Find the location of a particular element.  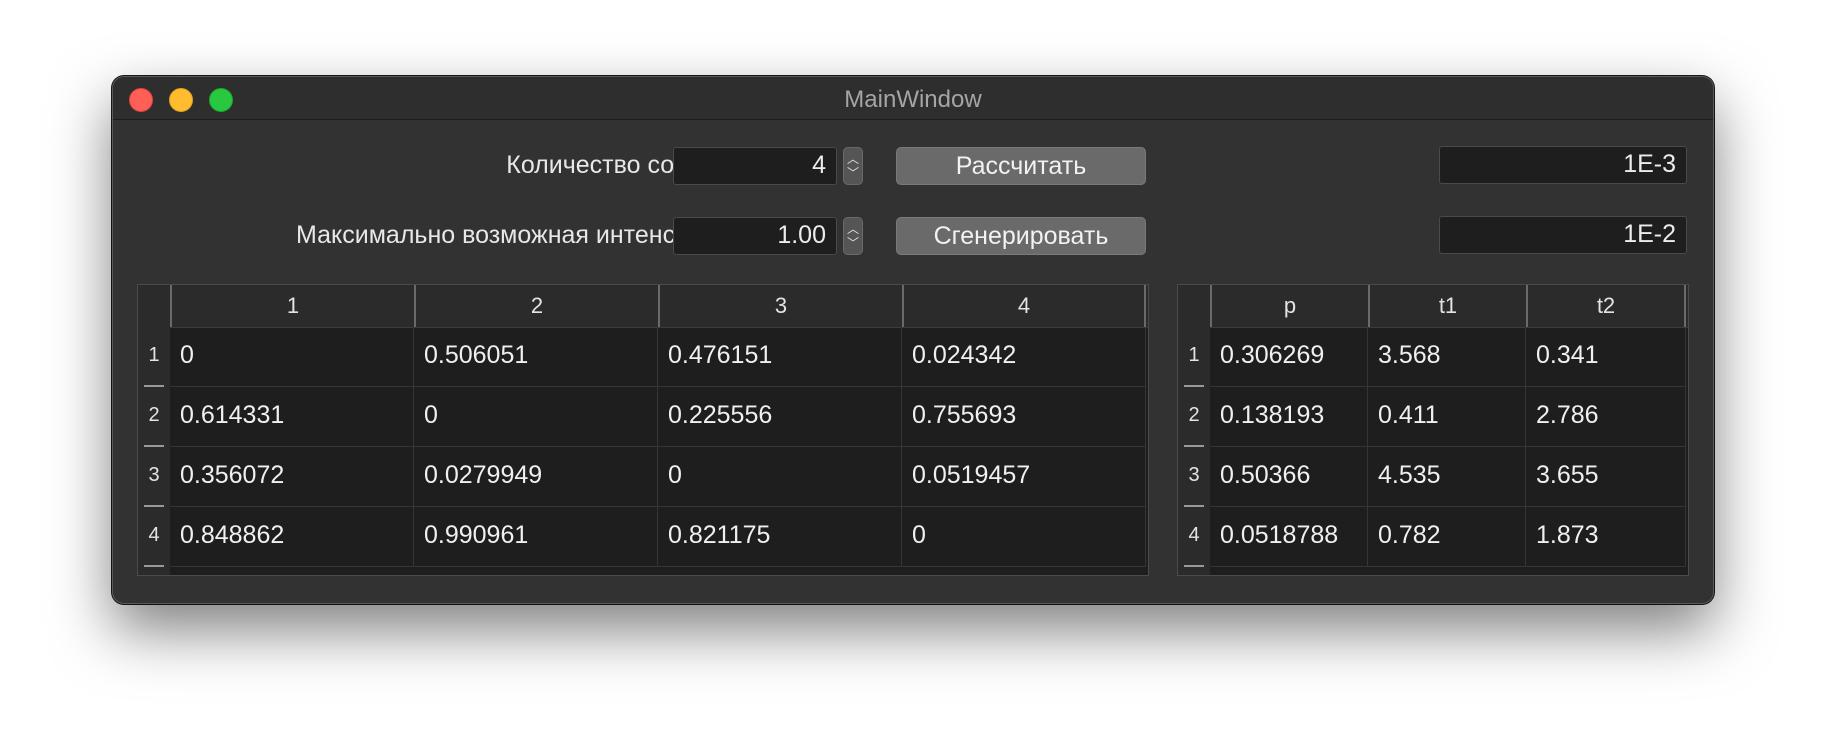

table-cell: 0.411 is located at coordinates (1447, 417).